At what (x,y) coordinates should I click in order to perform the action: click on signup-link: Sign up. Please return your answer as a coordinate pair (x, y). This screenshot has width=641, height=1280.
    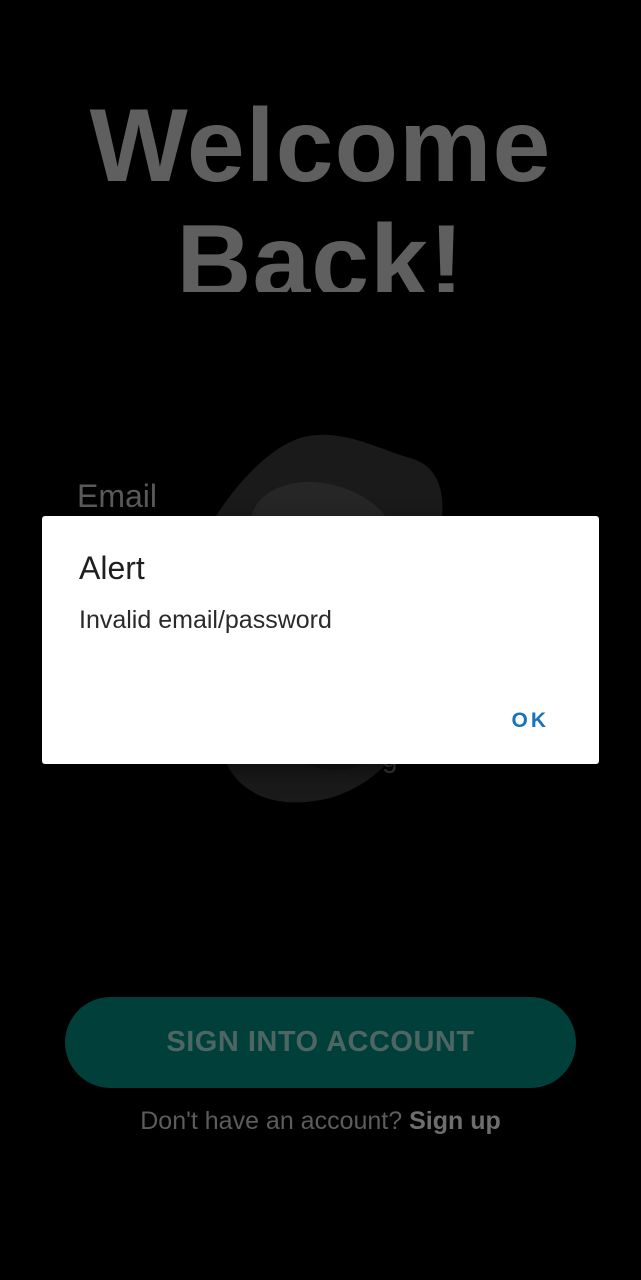
    Looking at the image, I should click on (455, 1121).